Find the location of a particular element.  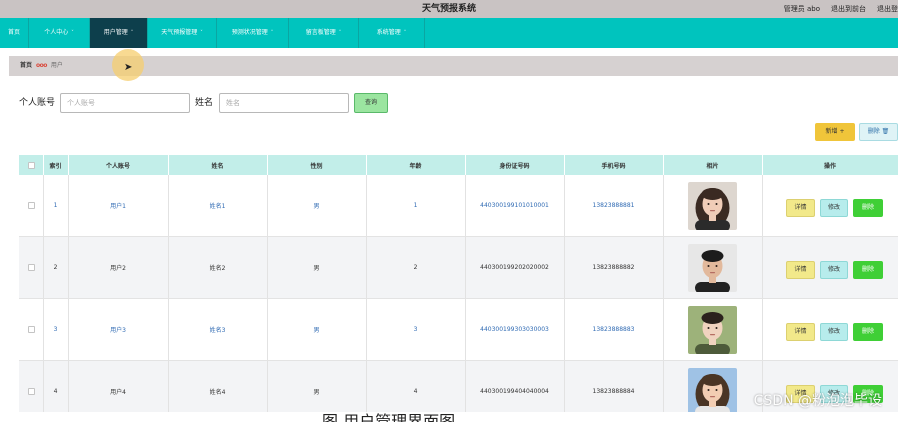

nav-item-4: 预测状况管理 ˅ is located at coordinates (253, 33).